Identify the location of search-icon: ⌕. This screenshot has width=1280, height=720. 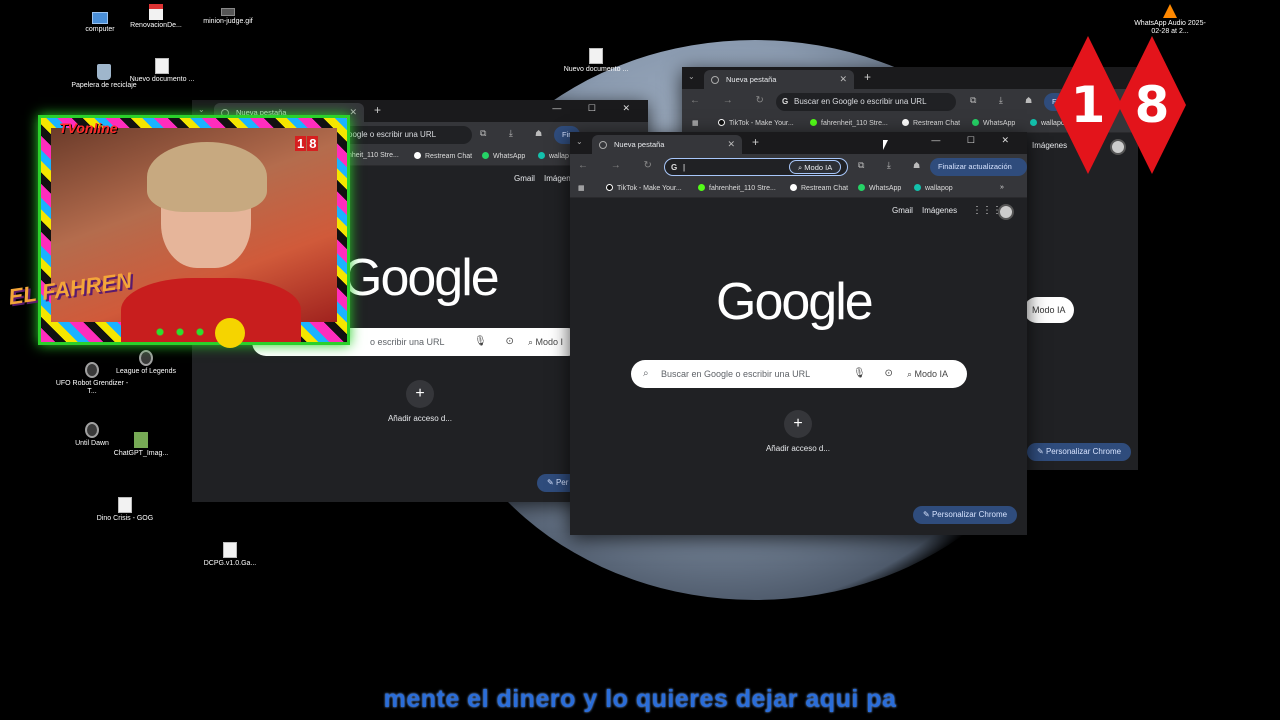
(646, 373).